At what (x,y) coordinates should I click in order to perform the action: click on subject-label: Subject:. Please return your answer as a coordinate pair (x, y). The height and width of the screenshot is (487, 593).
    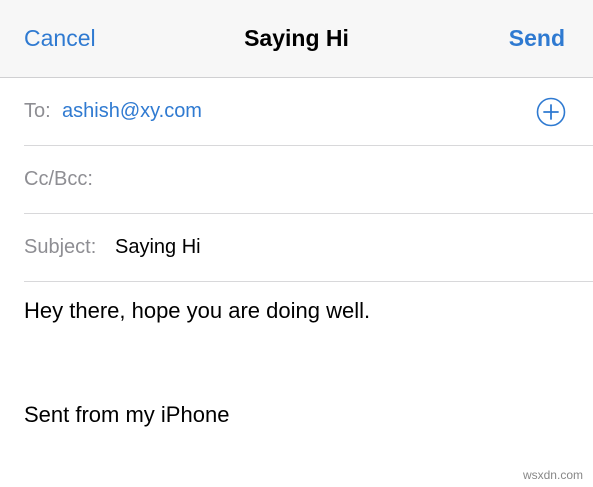
    Looking at the image, I should click on (60, 247).